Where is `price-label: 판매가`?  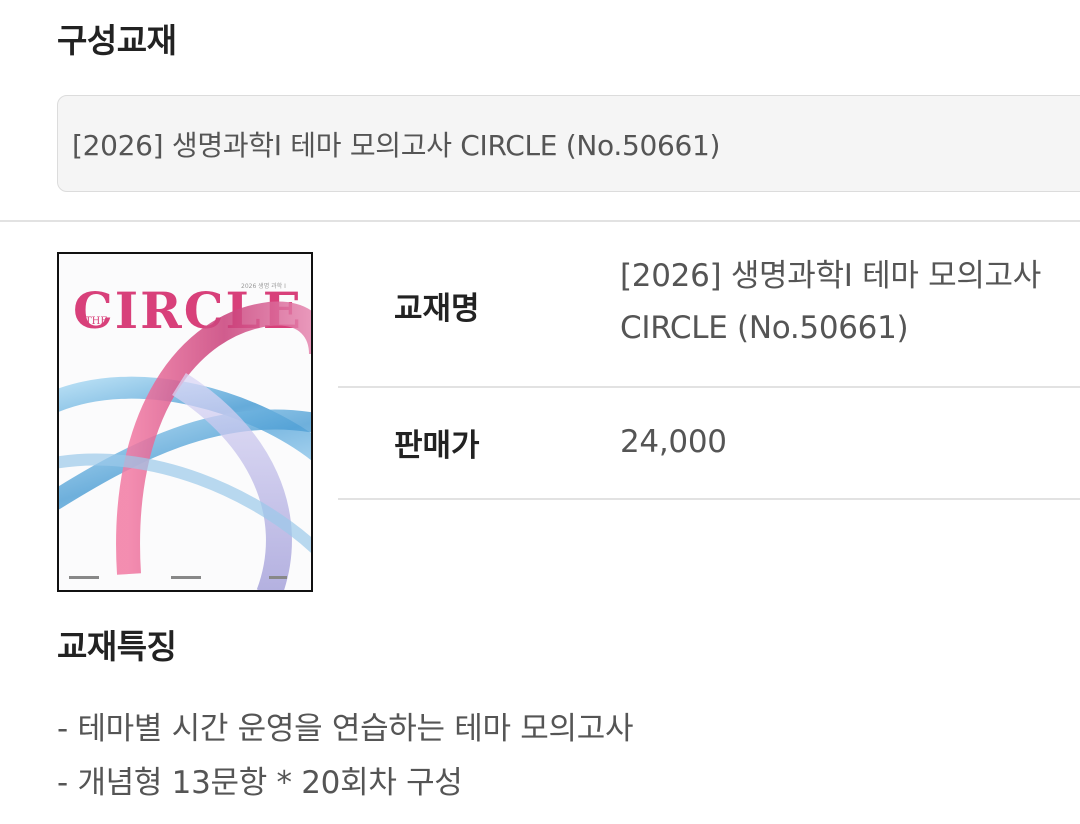
price-label: 판매가 is located at coordinates (437, 446).